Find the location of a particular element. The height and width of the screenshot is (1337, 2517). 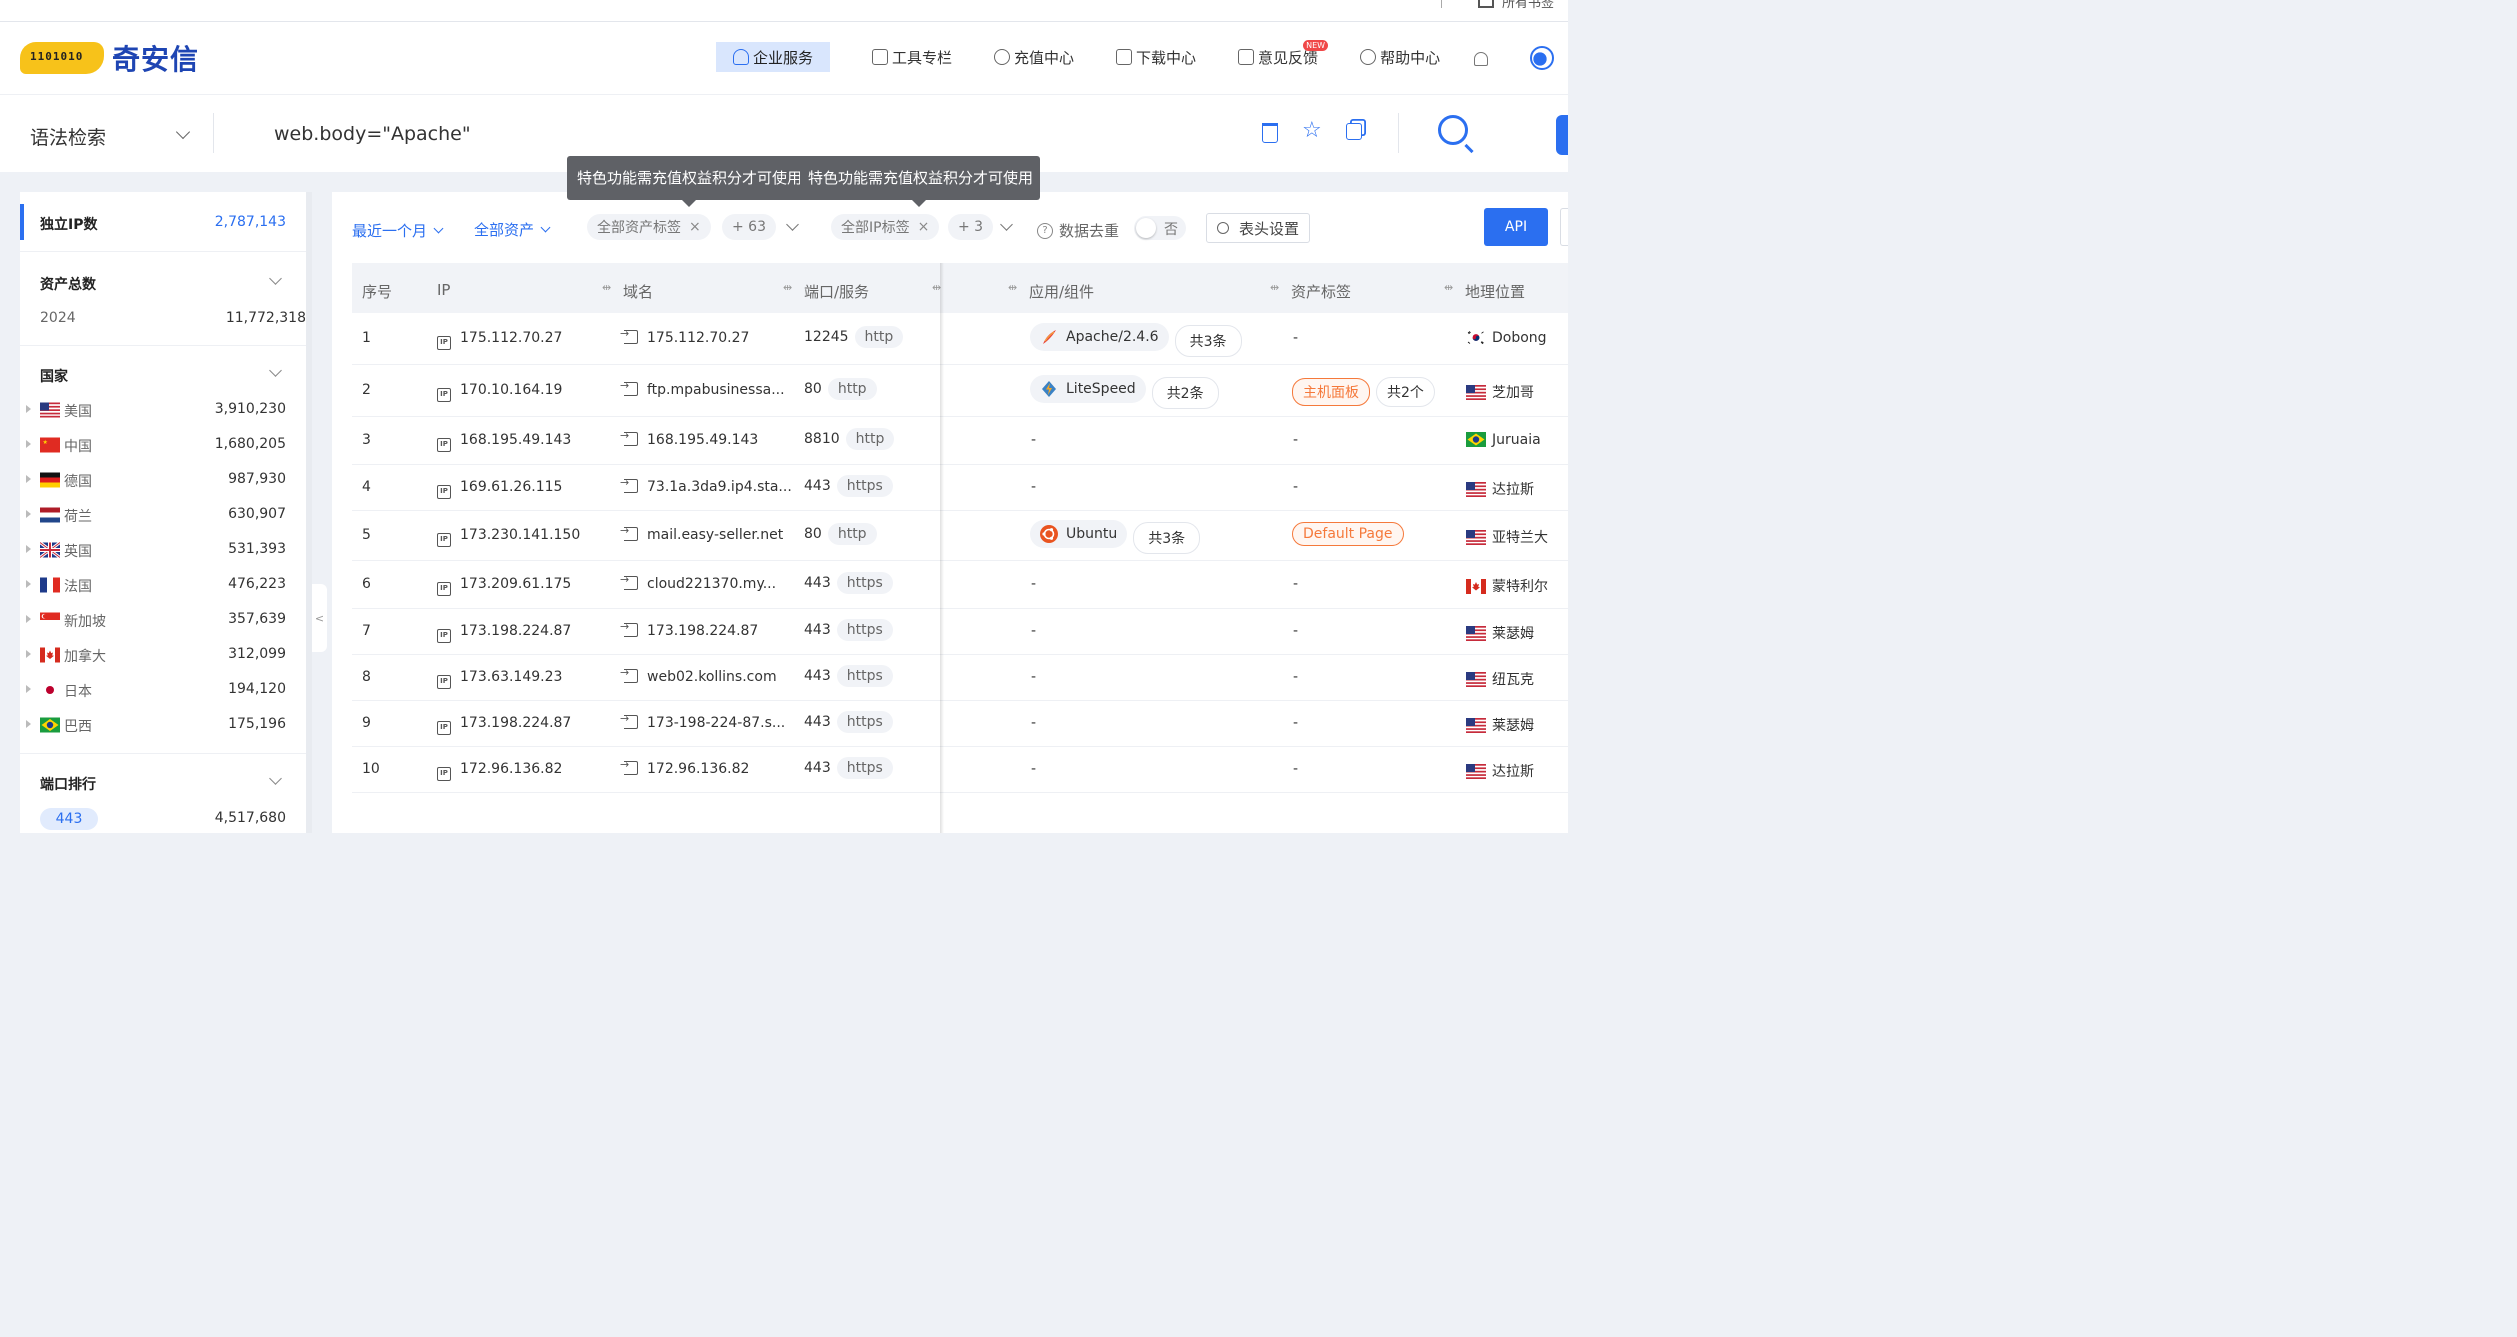

ip-address: 173.209.61.175 is located at coordinates (515, 584).